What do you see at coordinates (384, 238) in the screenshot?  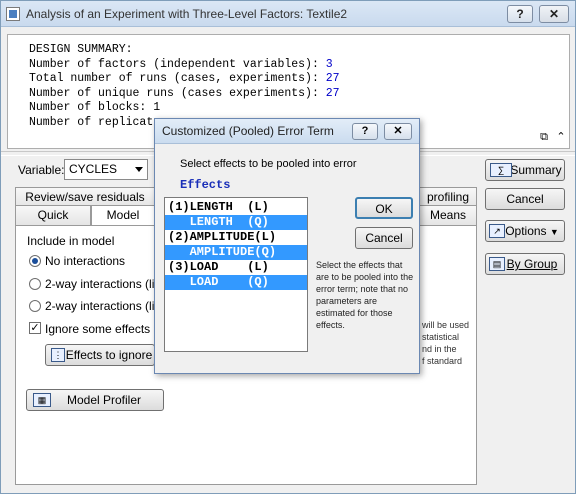 I see `dialog-cancel-button: Cancel` at bounding box center [384, 238].